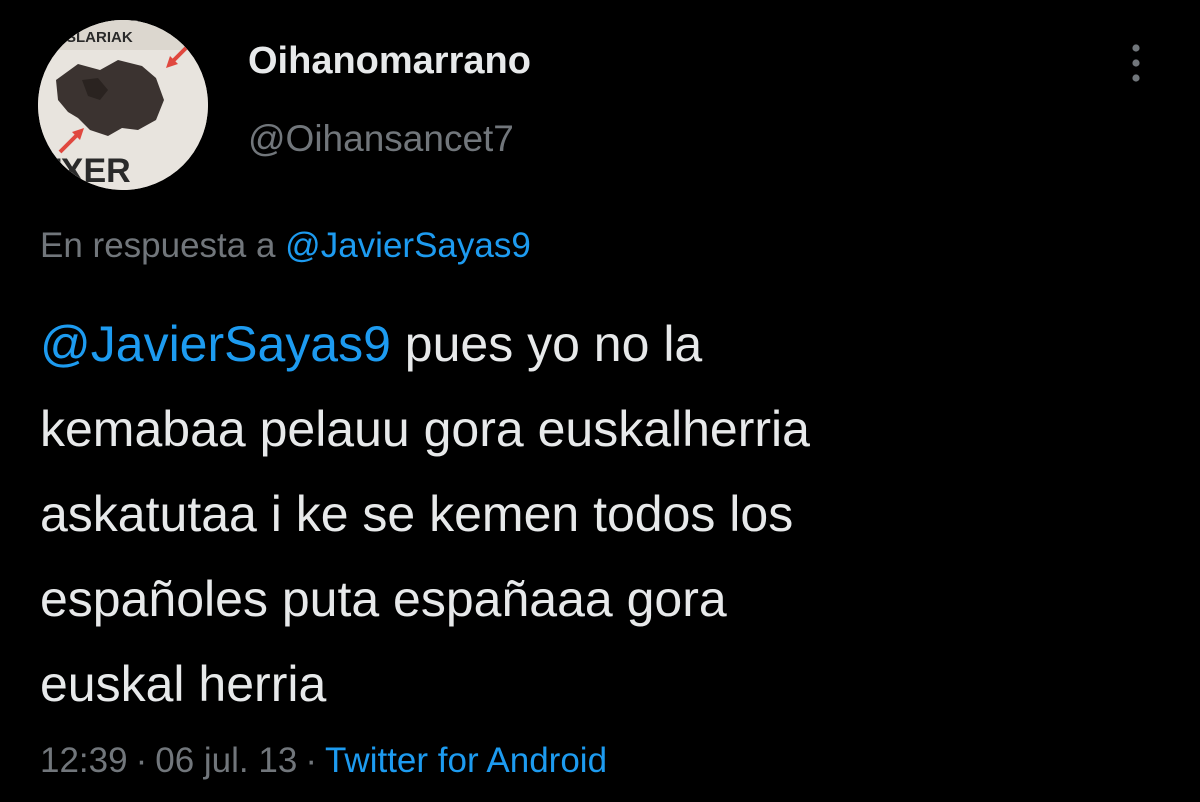 Image resolution: width=1200 pixels, height=802 pixels. I want to click on author-handle: @Oihansancet7, so click(381, 139).